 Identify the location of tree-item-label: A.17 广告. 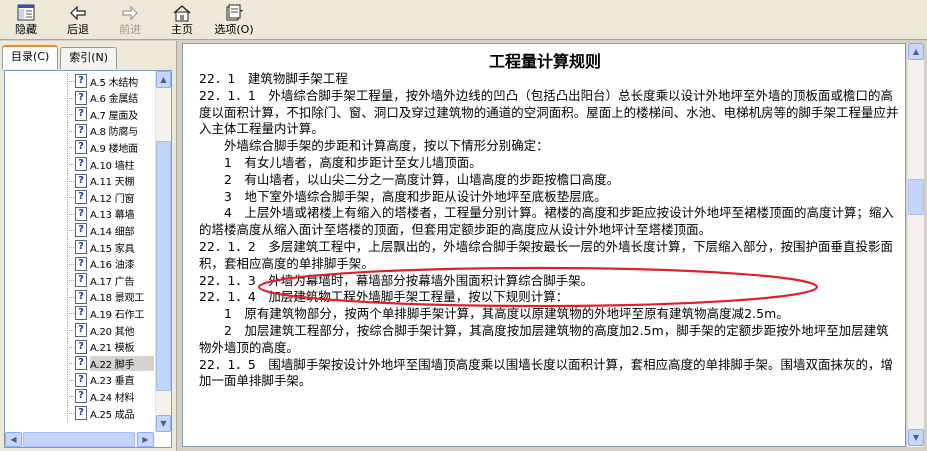
(112, 282).